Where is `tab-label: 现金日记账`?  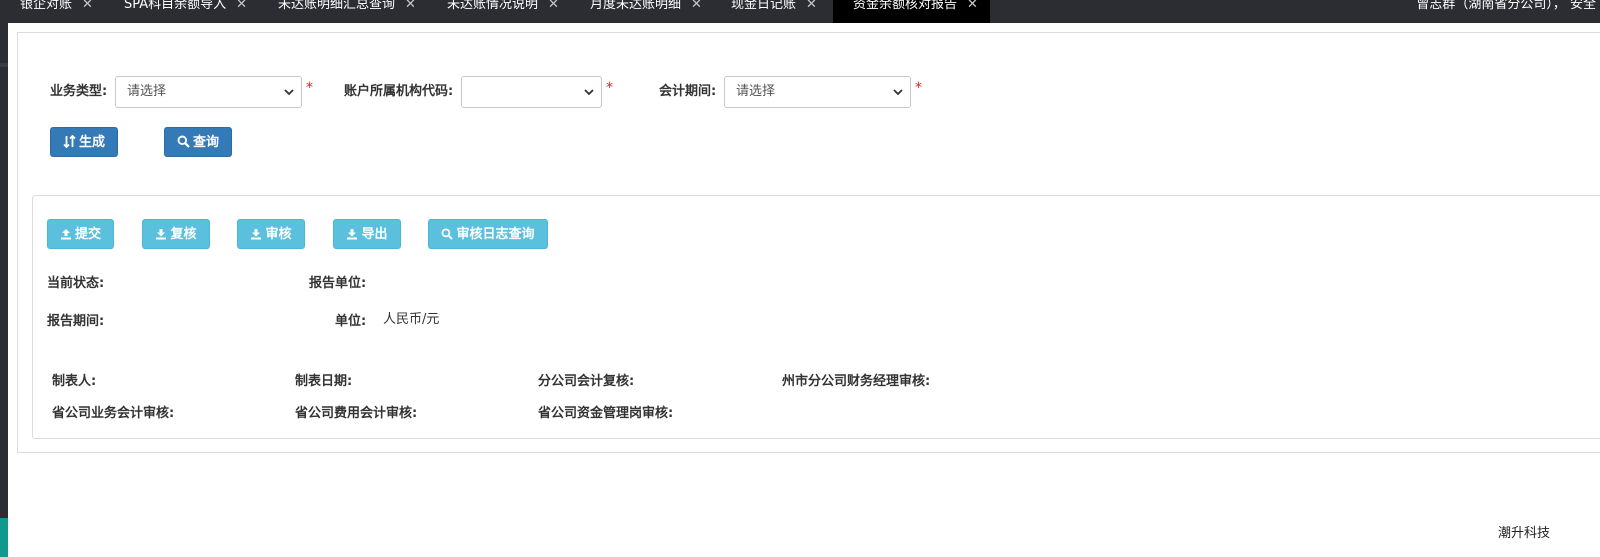 tab-label: 现金日记账 is located at coordinates (764, 6).